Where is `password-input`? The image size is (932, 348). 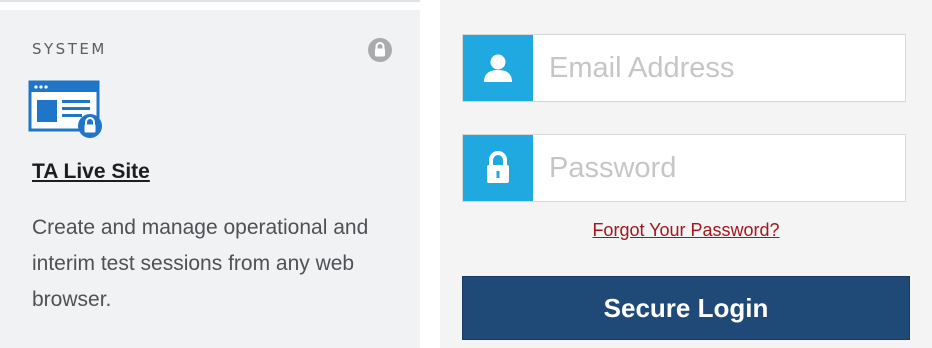 password-input is located at coordinates (719, 168).